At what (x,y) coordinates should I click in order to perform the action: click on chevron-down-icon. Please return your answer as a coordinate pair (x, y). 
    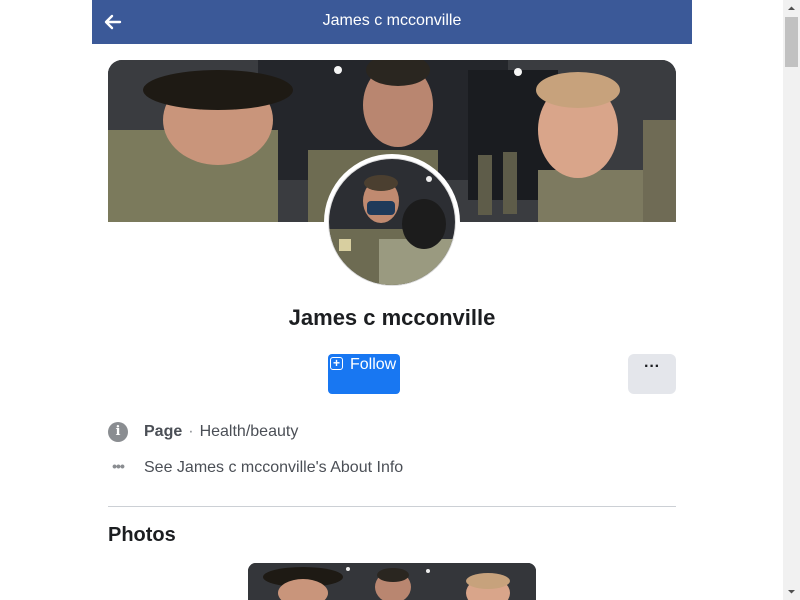
    Looking at the image, I should click on (791, 592).